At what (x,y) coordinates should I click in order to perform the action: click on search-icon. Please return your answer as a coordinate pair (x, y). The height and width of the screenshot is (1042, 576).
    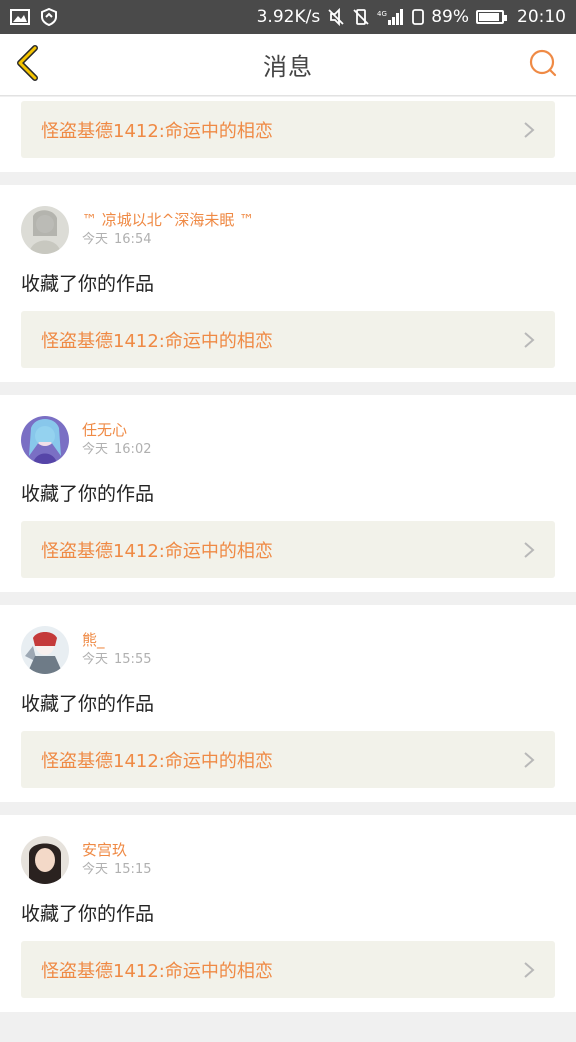
    Looking at the image, I should click on (543, 65).